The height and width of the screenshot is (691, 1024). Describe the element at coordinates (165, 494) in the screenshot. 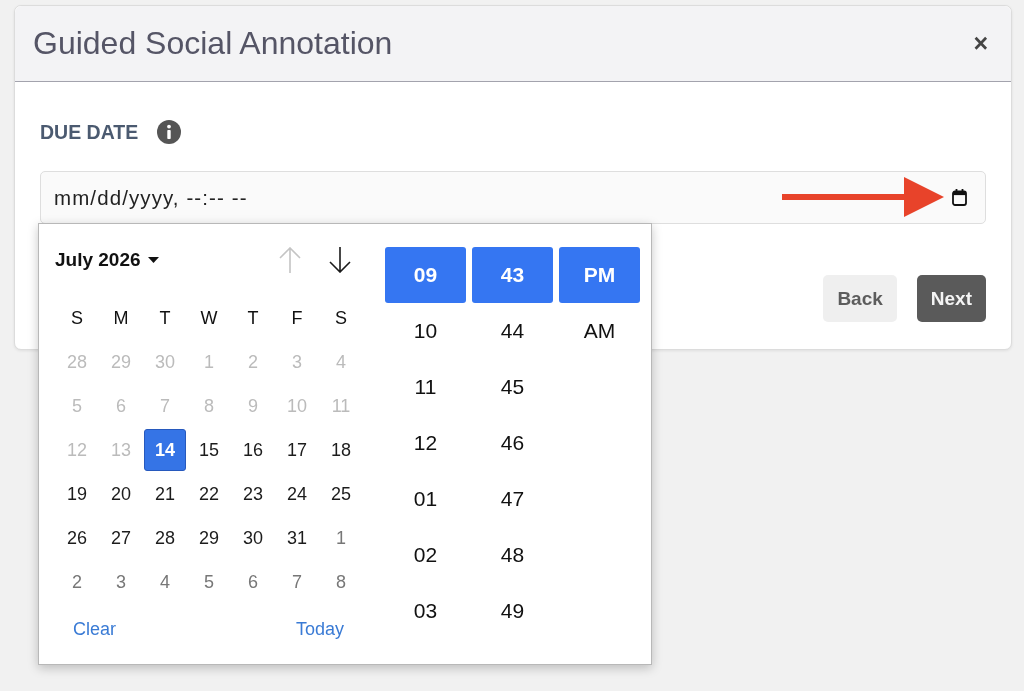

I see `calendar-day: 21` at that location.